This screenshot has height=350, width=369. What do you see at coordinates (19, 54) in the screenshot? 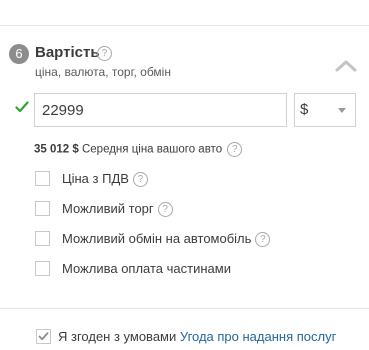
I see `step-number-badge: 6` at bounding box center [19, 54].